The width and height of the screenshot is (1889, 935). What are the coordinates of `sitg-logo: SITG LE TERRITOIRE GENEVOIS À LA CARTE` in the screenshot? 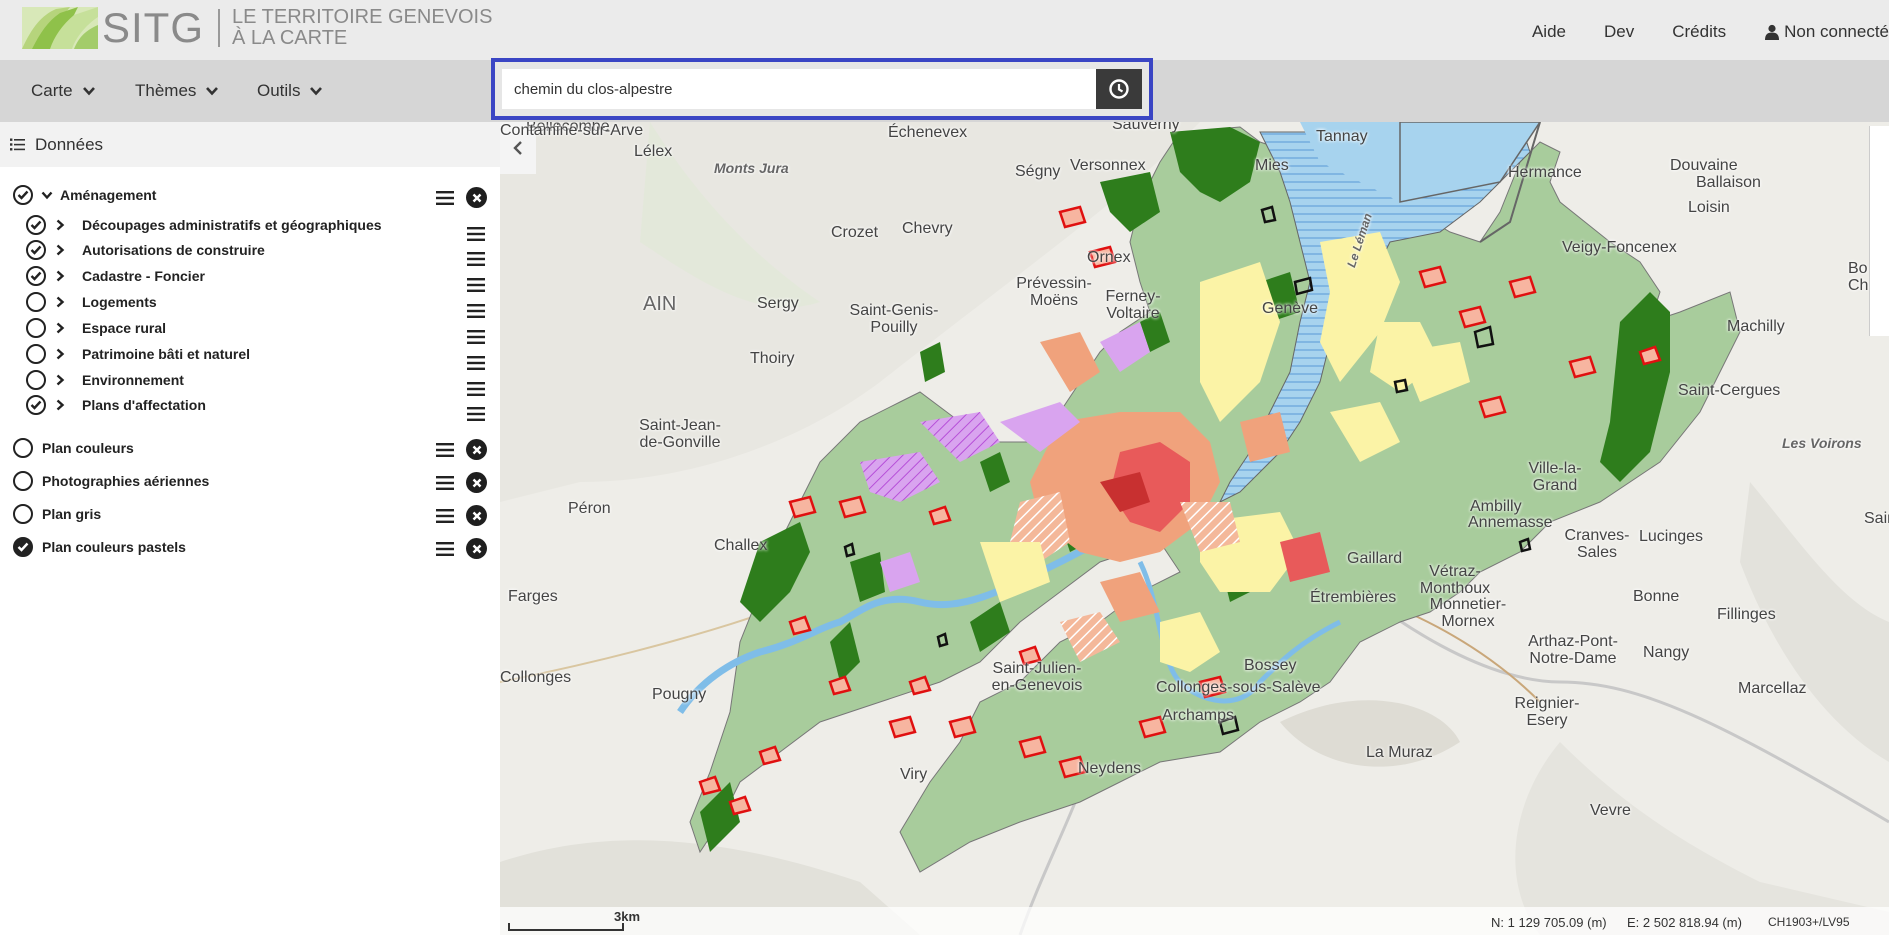 It's located at (257, 28).